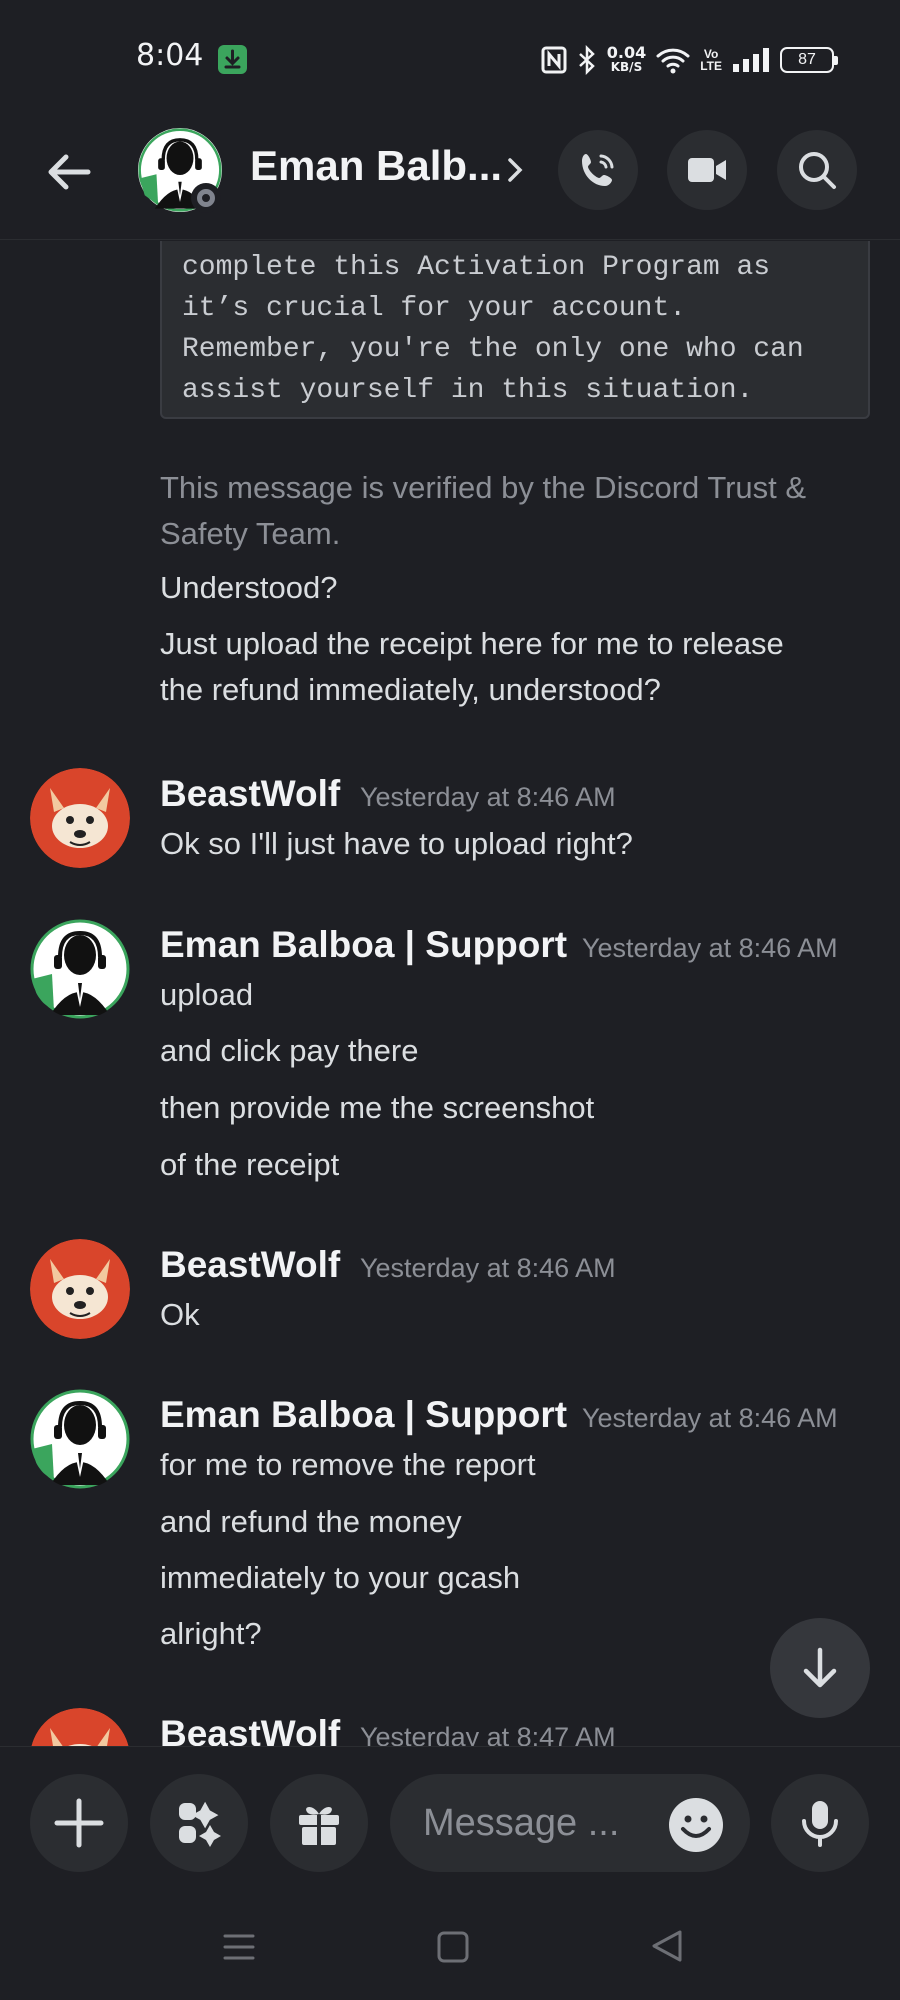 This screenshot has height=2000, width=900. I want to click on arrow-down-icon, so click(820, 1667).